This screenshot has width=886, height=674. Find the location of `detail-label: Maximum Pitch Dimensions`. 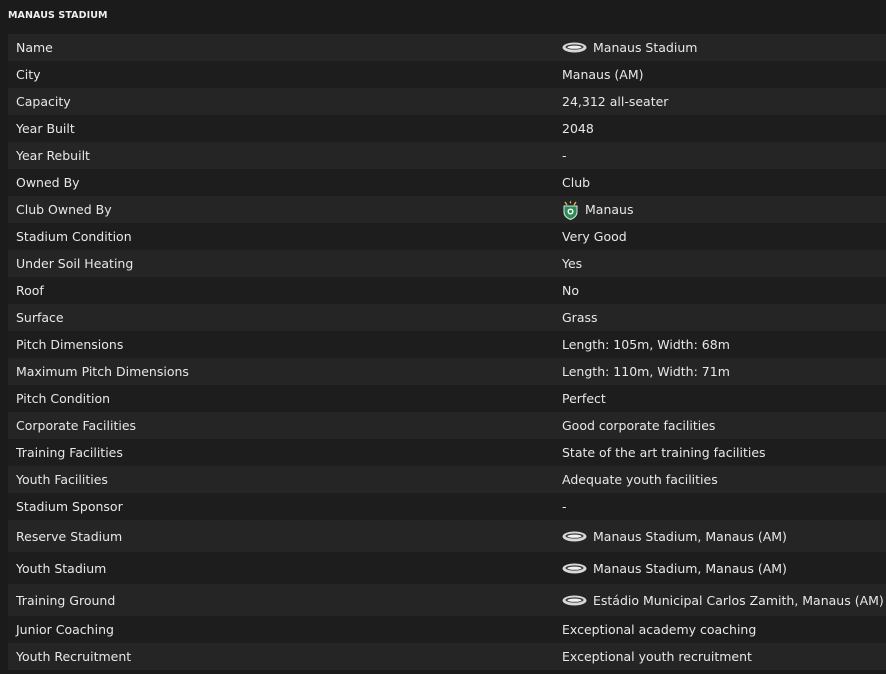

detail-label: Maximum Pitch Dimensions is located at coordinates (102, 371).